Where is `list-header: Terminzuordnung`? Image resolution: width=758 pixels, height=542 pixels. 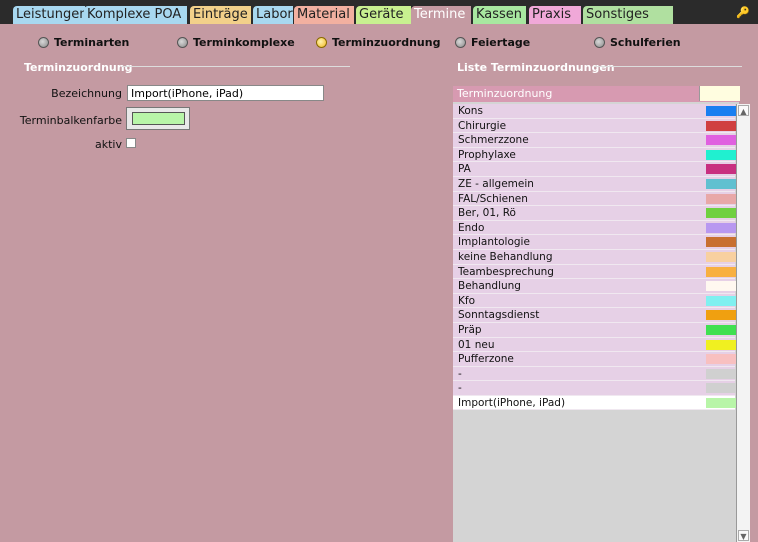 list-header: Terminzuordnung is located at coordinates (596, 94).